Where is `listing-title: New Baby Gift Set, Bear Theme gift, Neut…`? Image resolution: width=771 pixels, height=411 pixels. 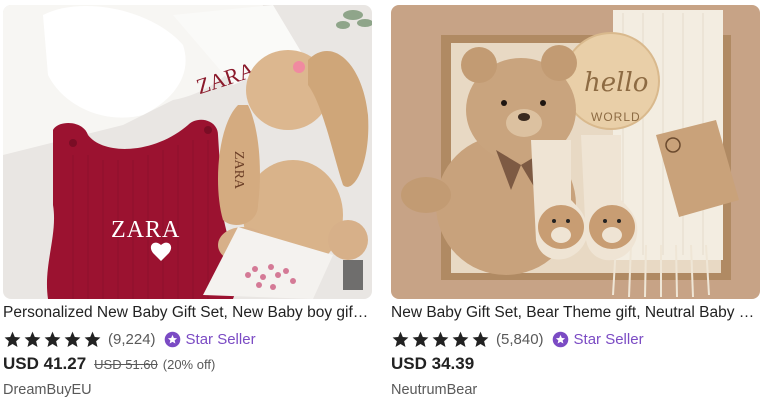
listing-title: New Baby Gift Set, Bear Theme gift, Neut… is located at coordinates (575, 313).